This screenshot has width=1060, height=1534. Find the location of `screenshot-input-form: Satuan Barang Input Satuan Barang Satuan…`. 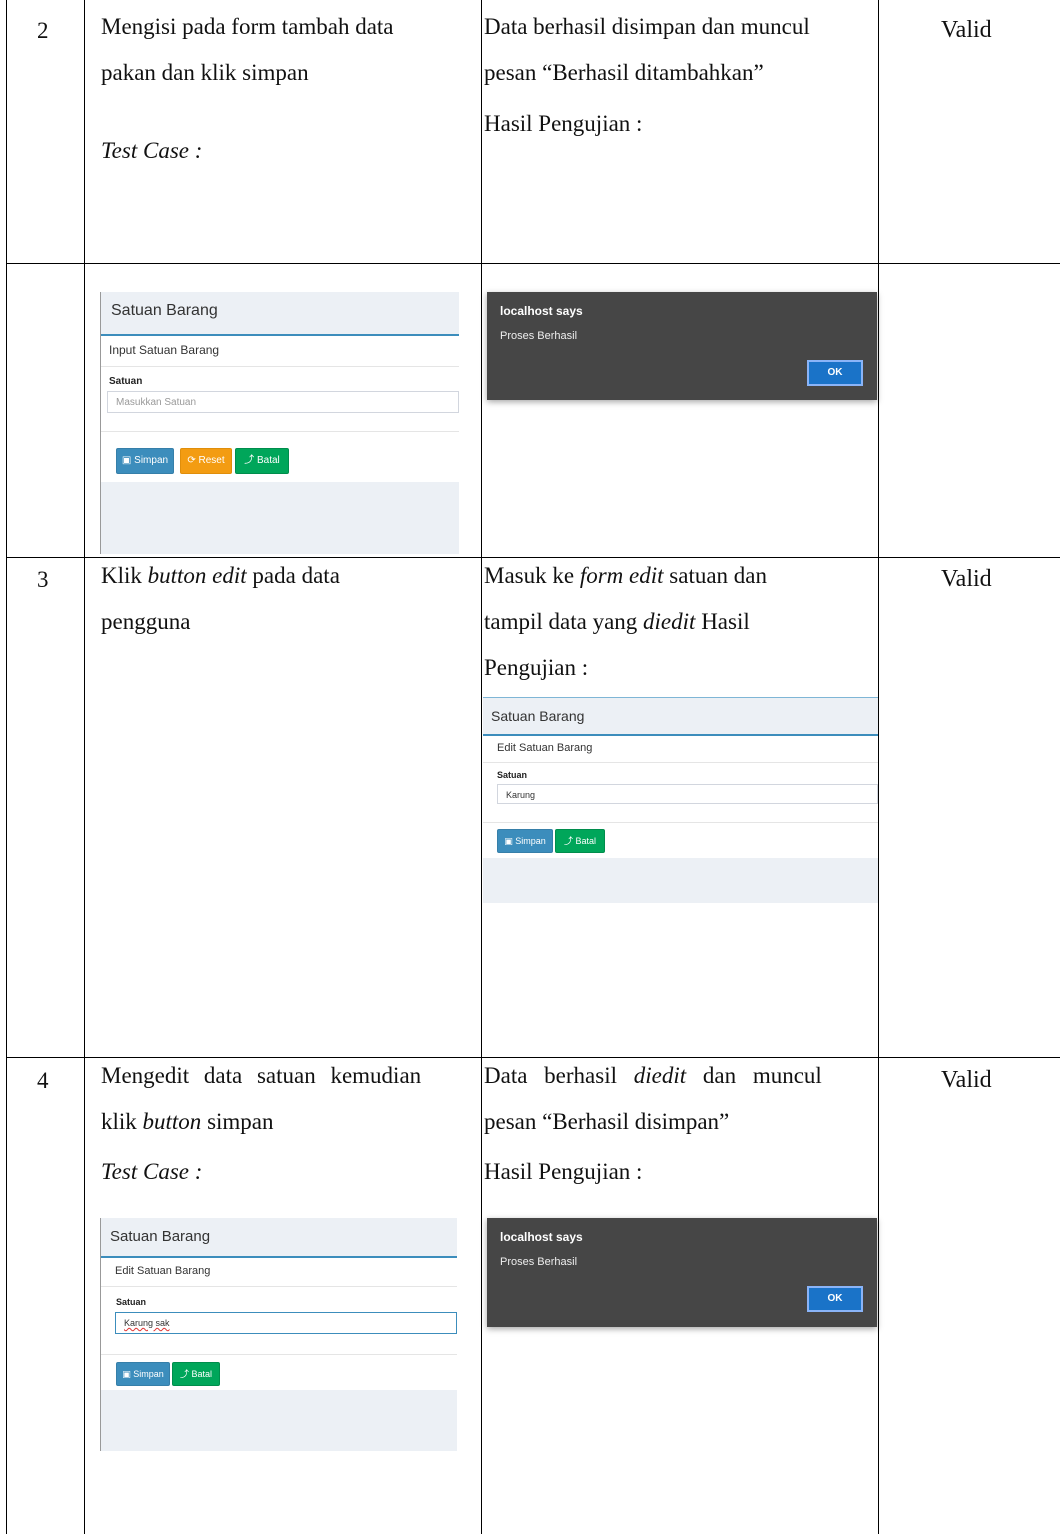

screenshot-input-form: Satuan Barang Input Satuan Barang Satuan… is located at coordinates (279, 423).